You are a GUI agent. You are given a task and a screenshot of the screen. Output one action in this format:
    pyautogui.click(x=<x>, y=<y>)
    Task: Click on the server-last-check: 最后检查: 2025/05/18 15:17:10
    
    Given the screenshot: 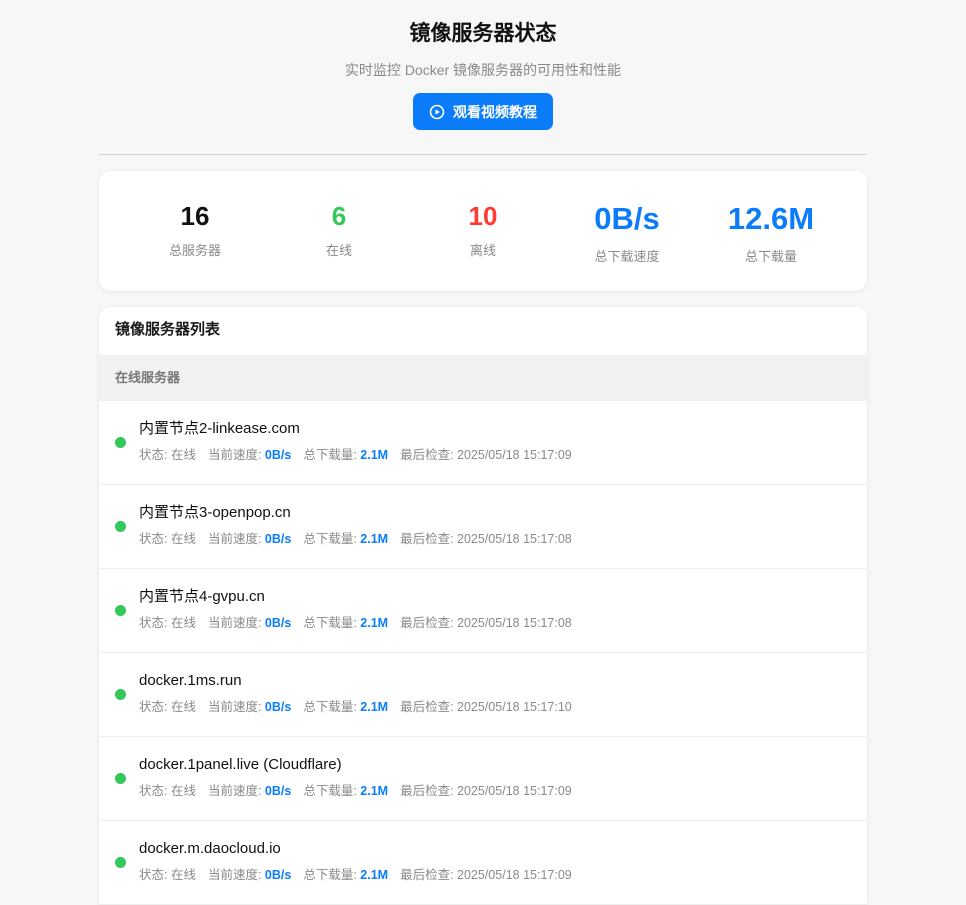 What is the action you would take?
    pyautogui.click(x=486, y=707)
    